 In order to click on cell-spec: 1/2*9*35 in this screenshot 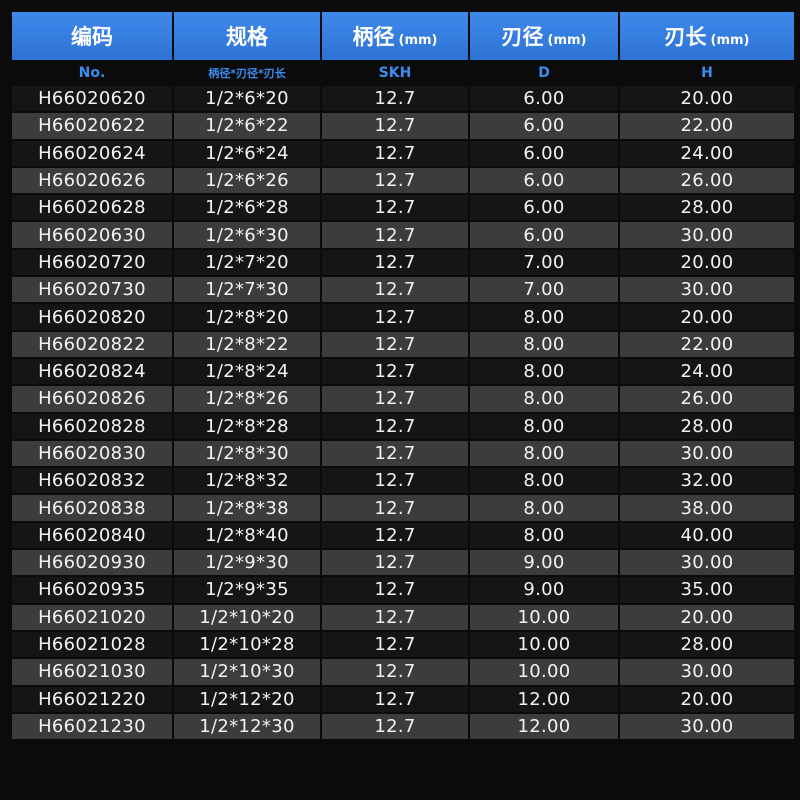, I will do `click(247, 590)`.